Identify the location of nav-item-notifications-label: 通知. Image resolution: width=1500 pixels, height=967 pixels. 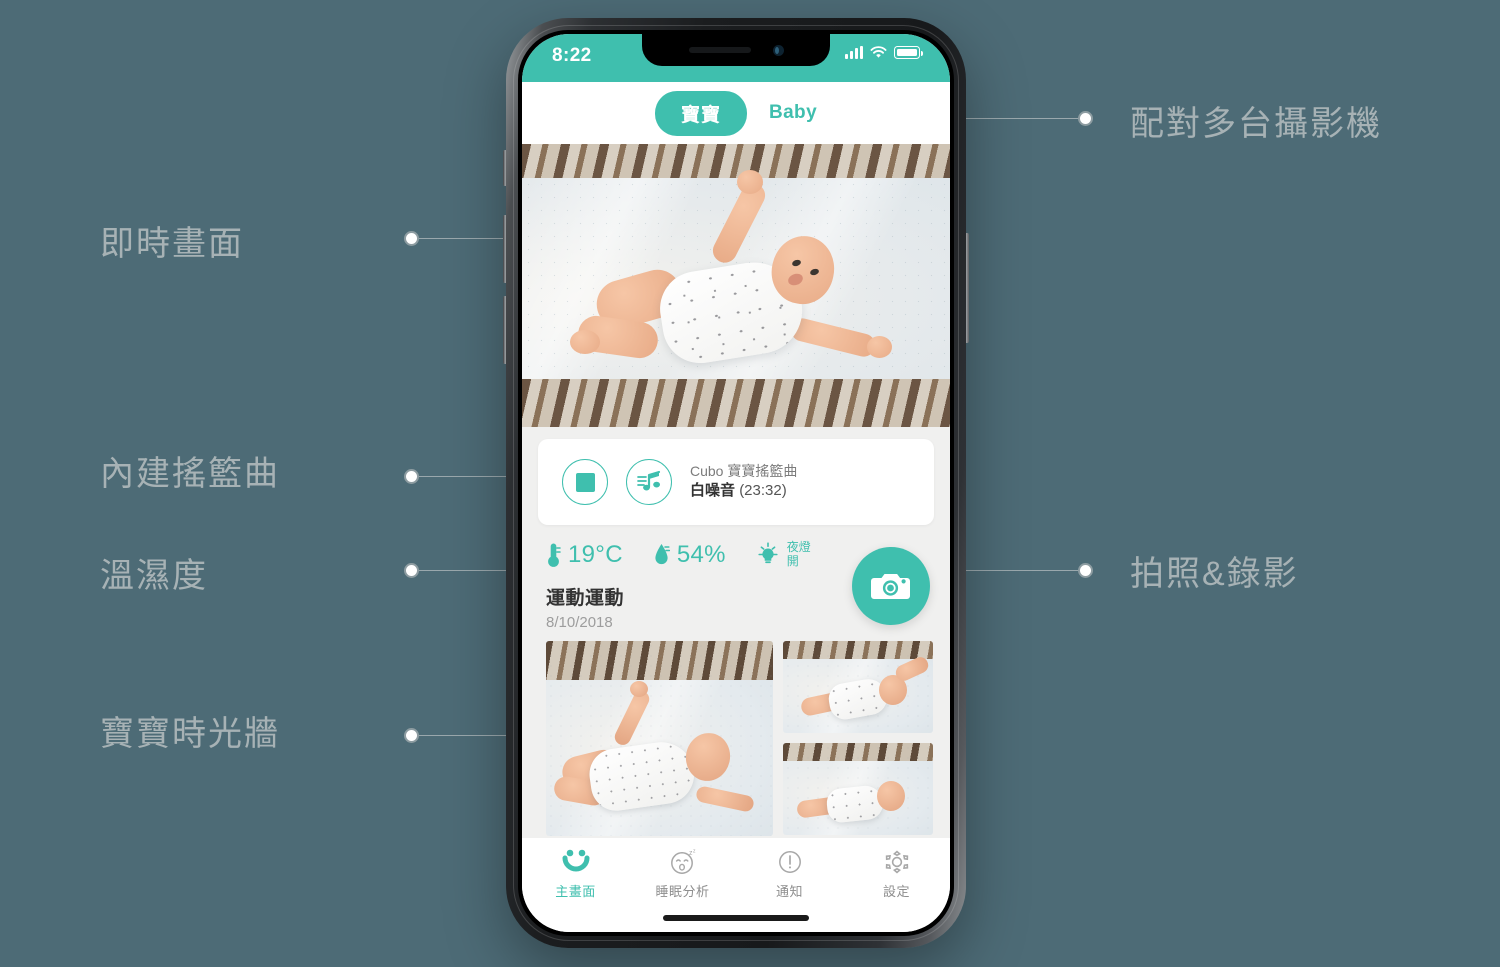
(789, 891).